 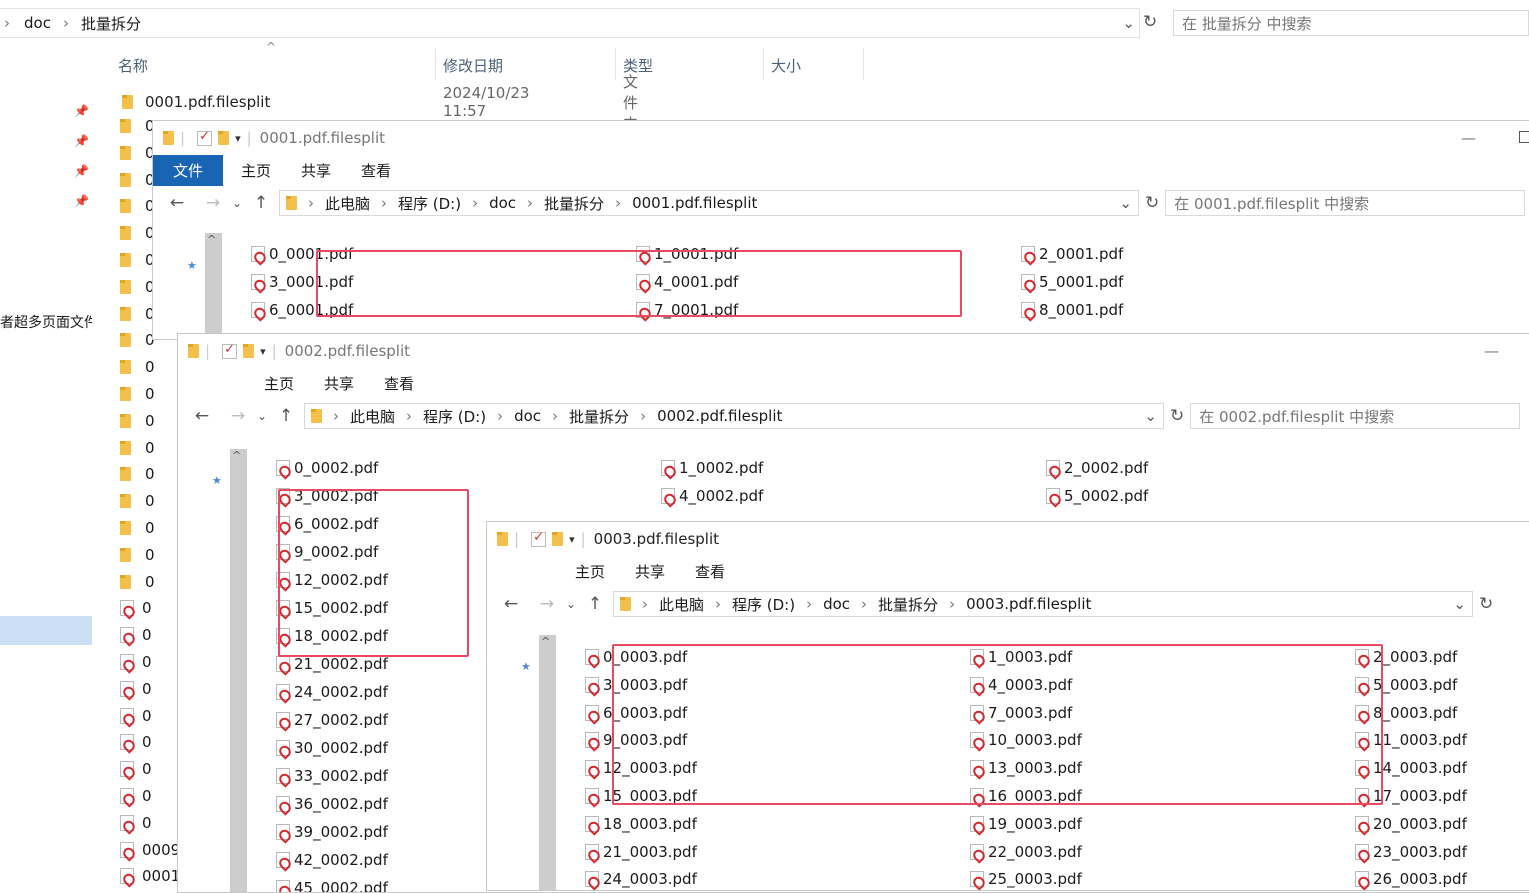 What do you see at coordinates (133, 65) in the screenshot?
I see `col-name-header: 名称` at bounding box center [133, 65].